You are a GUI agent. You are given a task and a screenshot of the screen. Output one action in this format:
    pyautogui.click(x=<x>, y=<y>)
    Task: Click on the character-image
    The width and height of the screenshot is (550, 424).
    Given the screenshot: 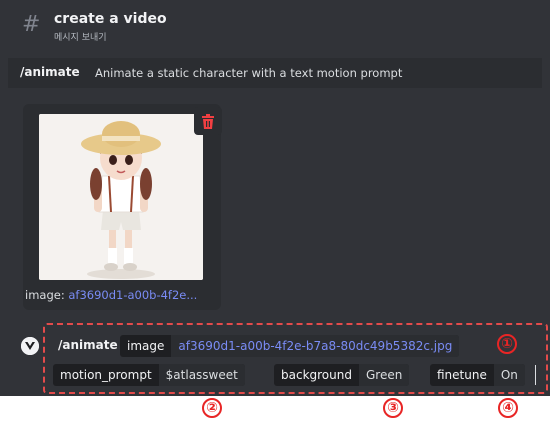 What is the action you would take?
    pyautogui.click(x=121, y=197)
    